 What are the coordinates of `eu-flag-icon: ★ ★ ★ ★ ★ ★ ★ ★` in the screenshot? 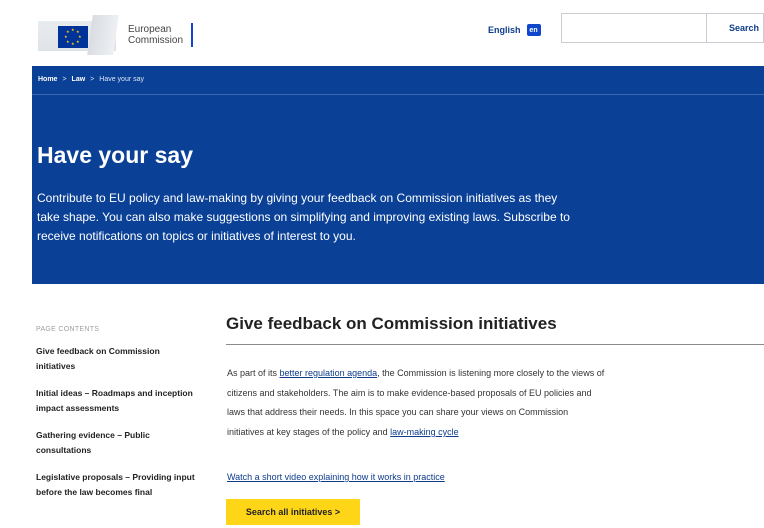 It's located at (73, 37).